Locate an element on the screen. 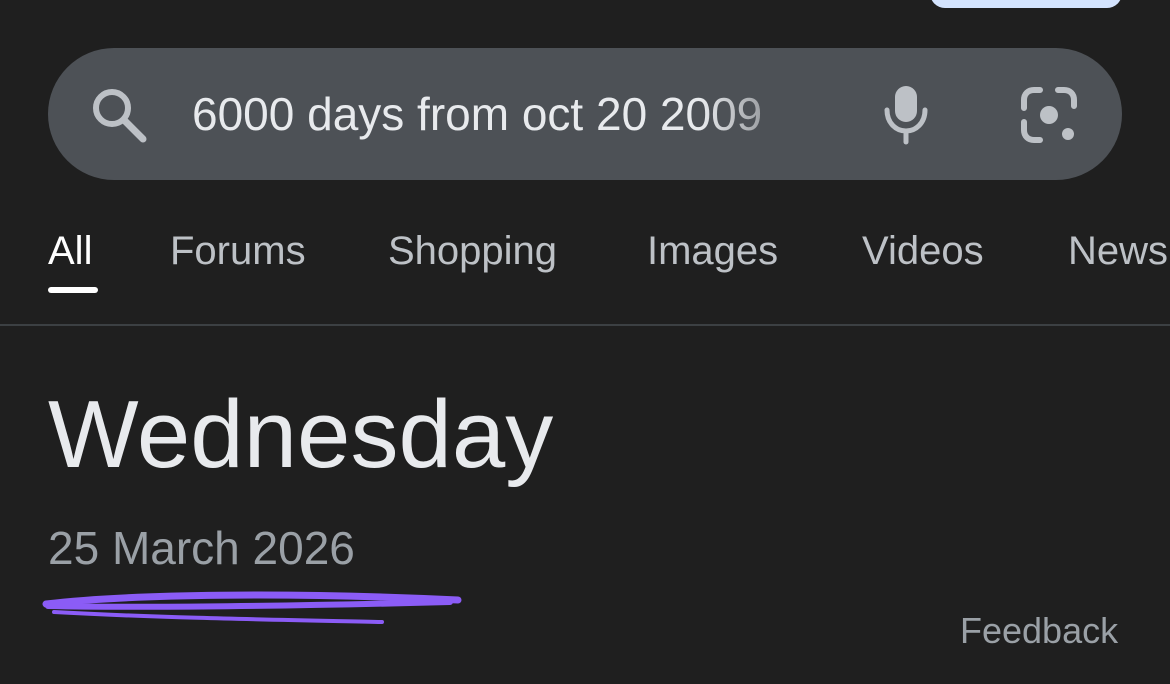 The width and height of the screenshot is (1170, 684). tab-images: Images is located at coordinates (712, 251).